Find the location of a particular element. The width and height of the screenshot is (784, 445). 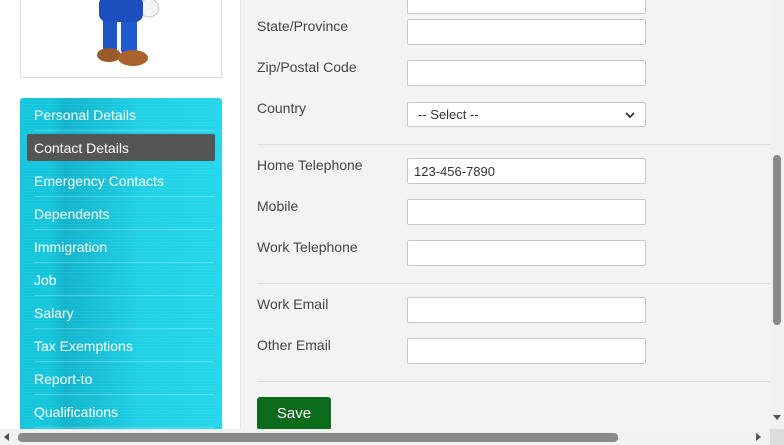

sidebar-item-contact-details: Contact Details is located at coordinates (121, 147).